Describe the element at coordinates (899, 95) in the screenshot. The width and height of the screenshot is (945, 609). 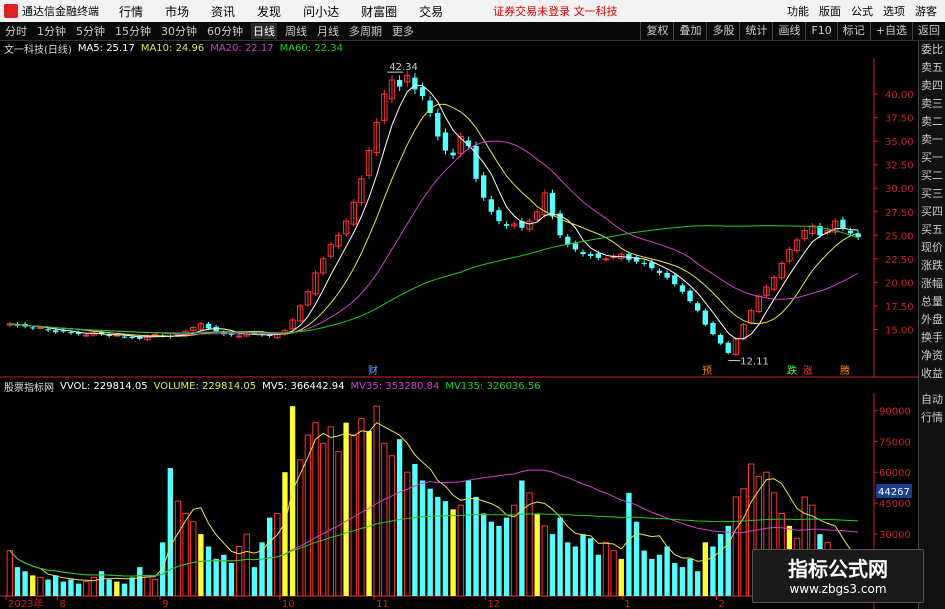
I see `price-tick-label: 40.00` at that location.